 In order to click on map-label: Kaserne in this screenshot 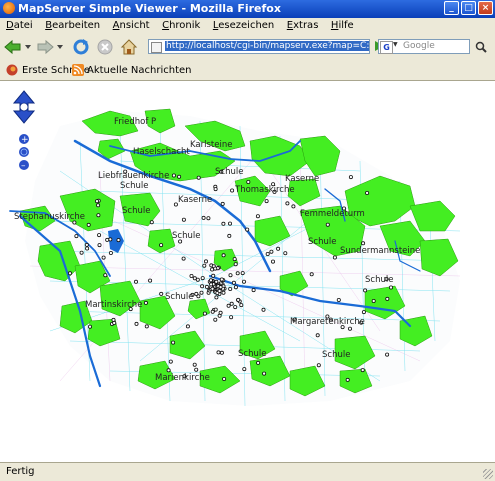, I will do `click(195, 200)`.